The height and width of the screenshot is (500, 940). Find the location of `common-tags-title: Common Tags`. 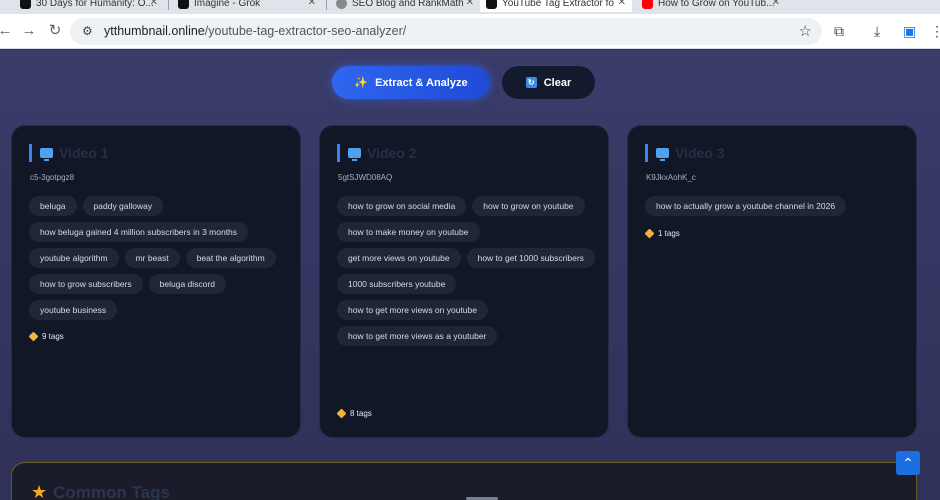

common-tags-title: Common Tags is located at coordinates (111, 491).